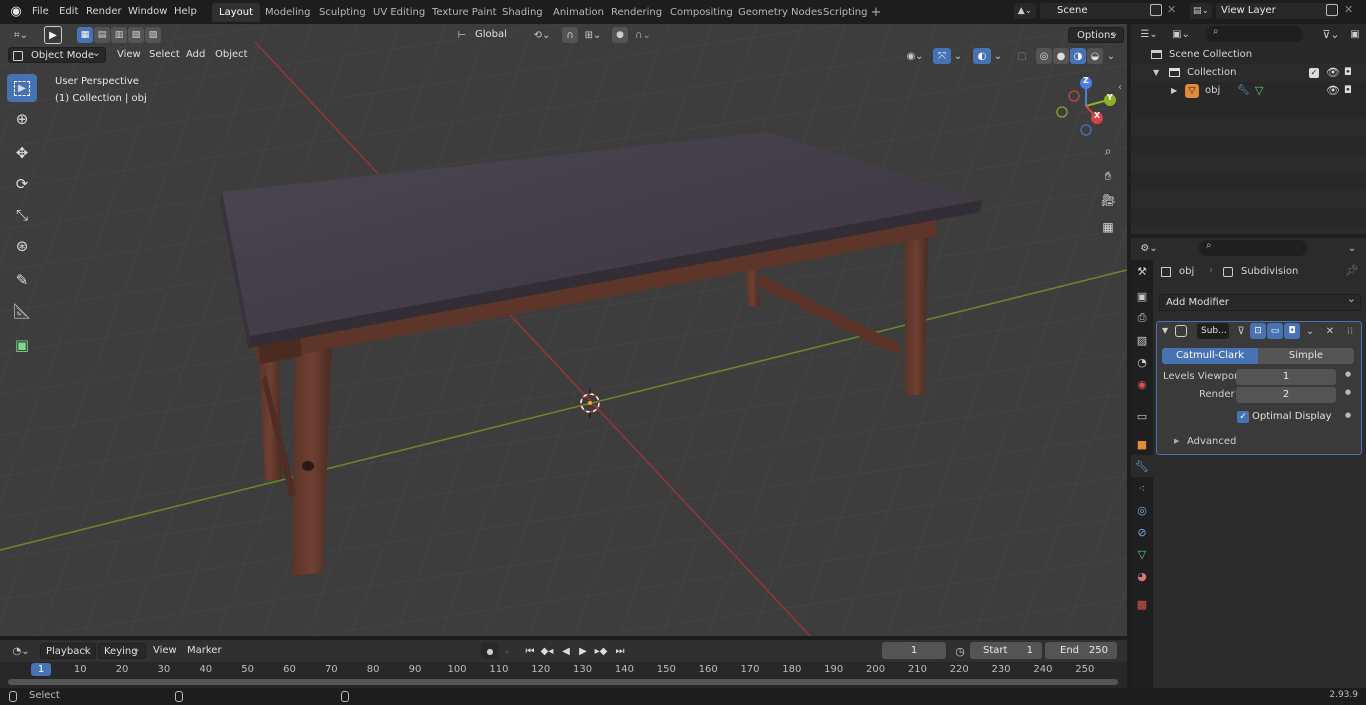 This screenshot has height=705, width=1366. Describe the element at coordinates (490, 651) in the screenshot. I see `auto-keying-icon: ●` at that location.